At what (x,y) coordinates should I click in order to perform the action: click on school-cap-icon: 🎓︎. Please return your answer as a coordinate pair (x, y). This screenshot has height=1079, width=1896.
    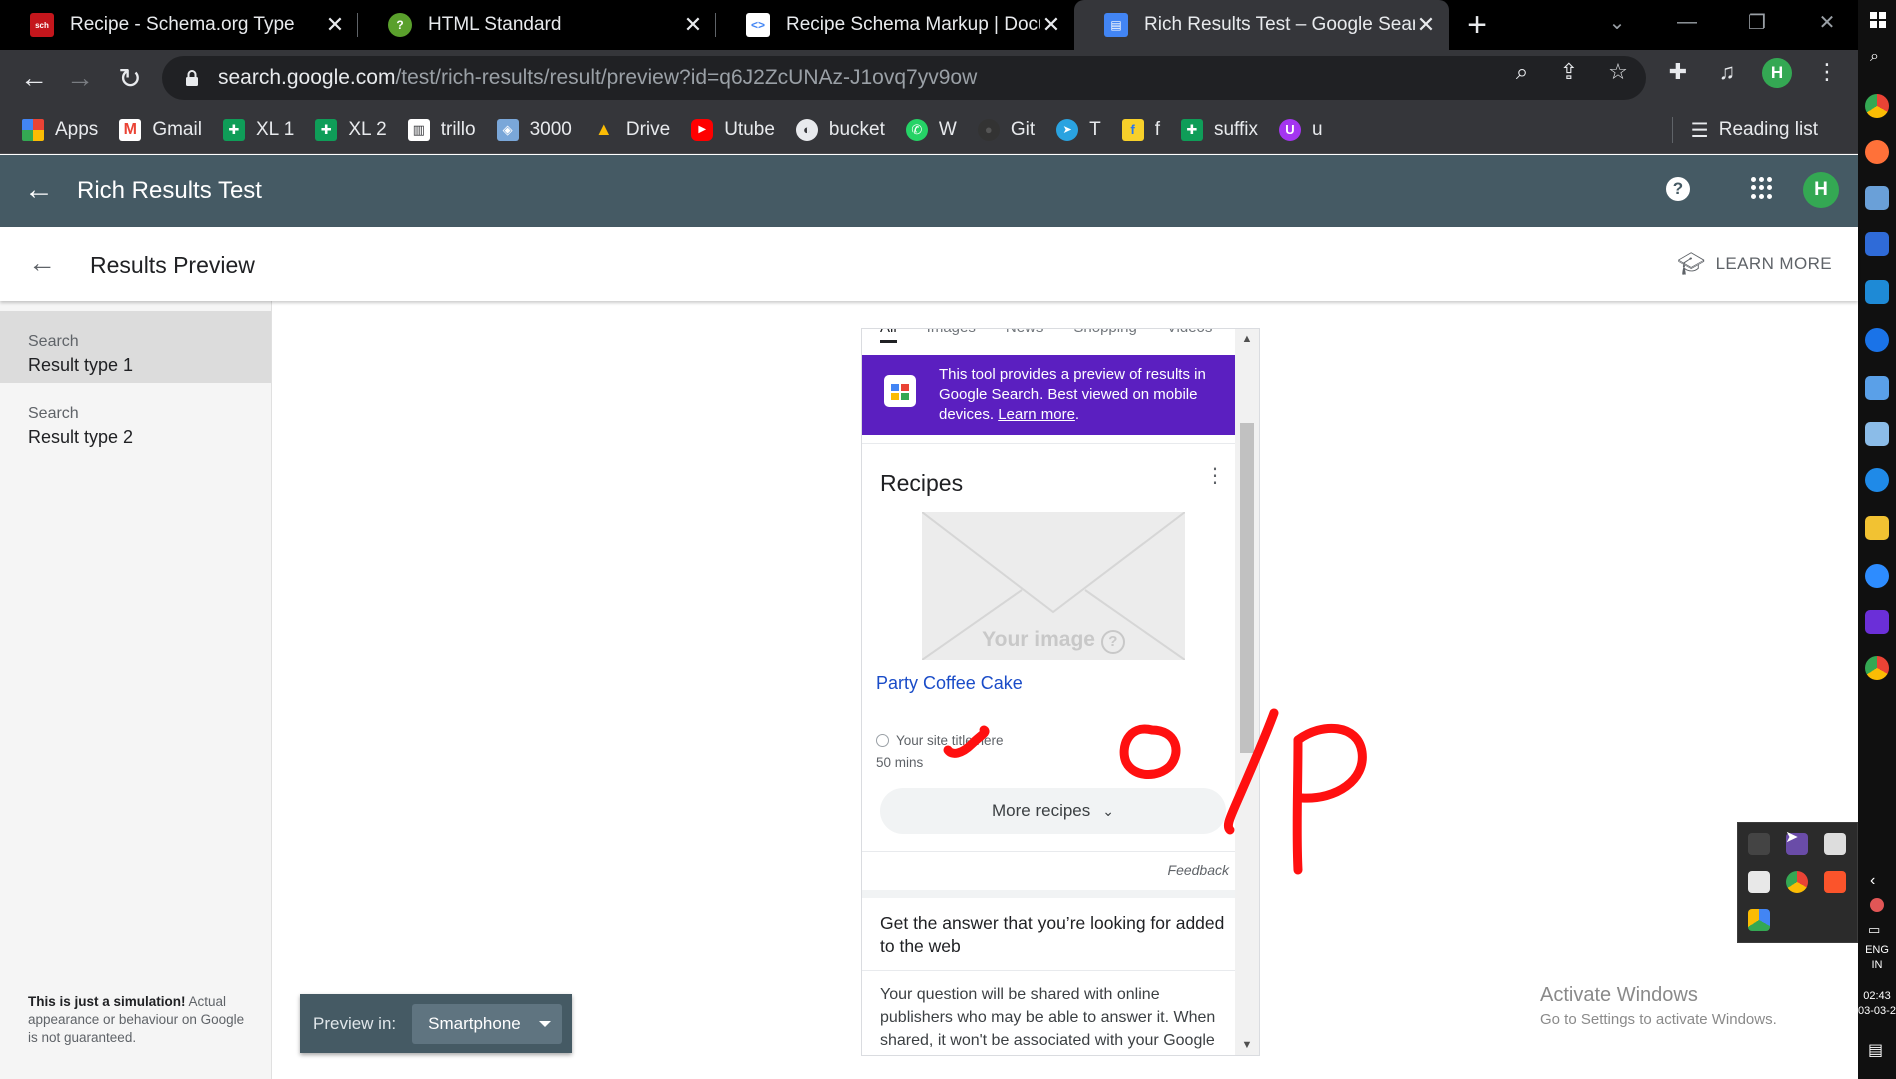
    Looking at the image, I should click on (1691, 263).